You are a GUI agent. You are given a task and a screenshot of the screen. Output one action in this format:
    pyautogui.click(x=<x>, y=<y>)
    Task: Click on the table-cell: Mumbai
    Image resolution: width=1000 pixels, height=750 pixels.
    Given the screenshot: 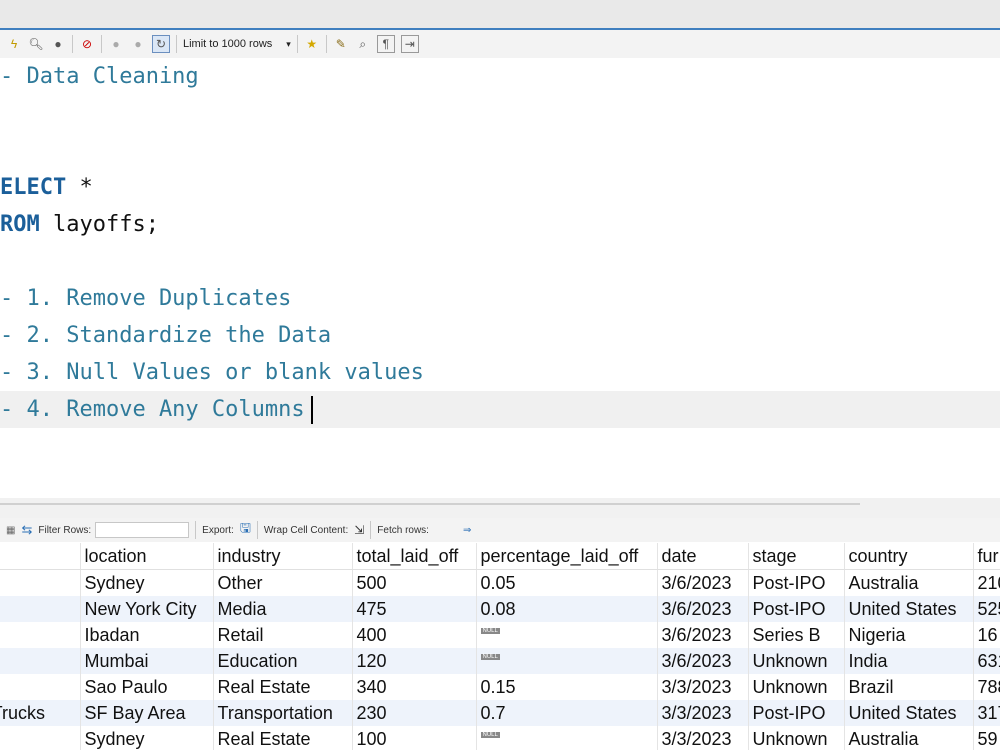 What is the action you would take?
    pyautogui.click(x=147, y=661)
    